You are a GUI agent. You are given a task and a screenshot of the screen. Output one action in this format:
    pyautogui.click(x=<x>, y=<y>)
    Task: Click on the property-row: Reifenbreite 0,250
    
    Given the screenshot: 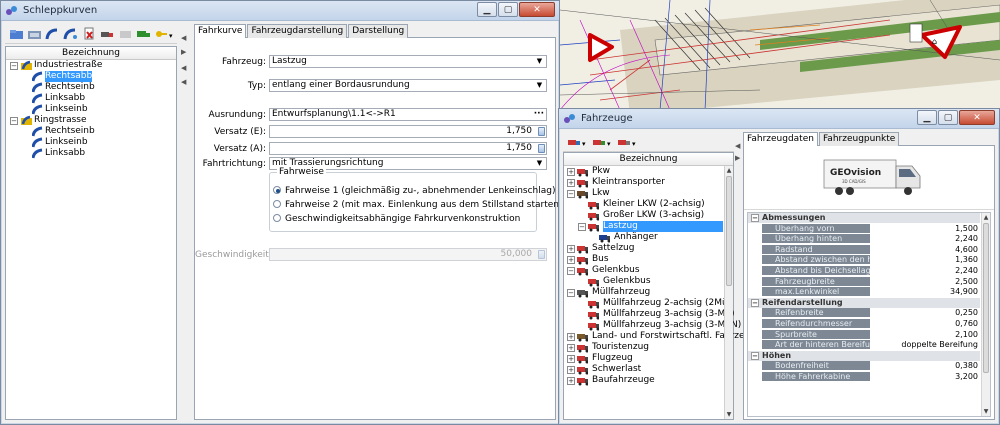 What is the action you would take?
    pyautogui.click(x=864, y=313)
    